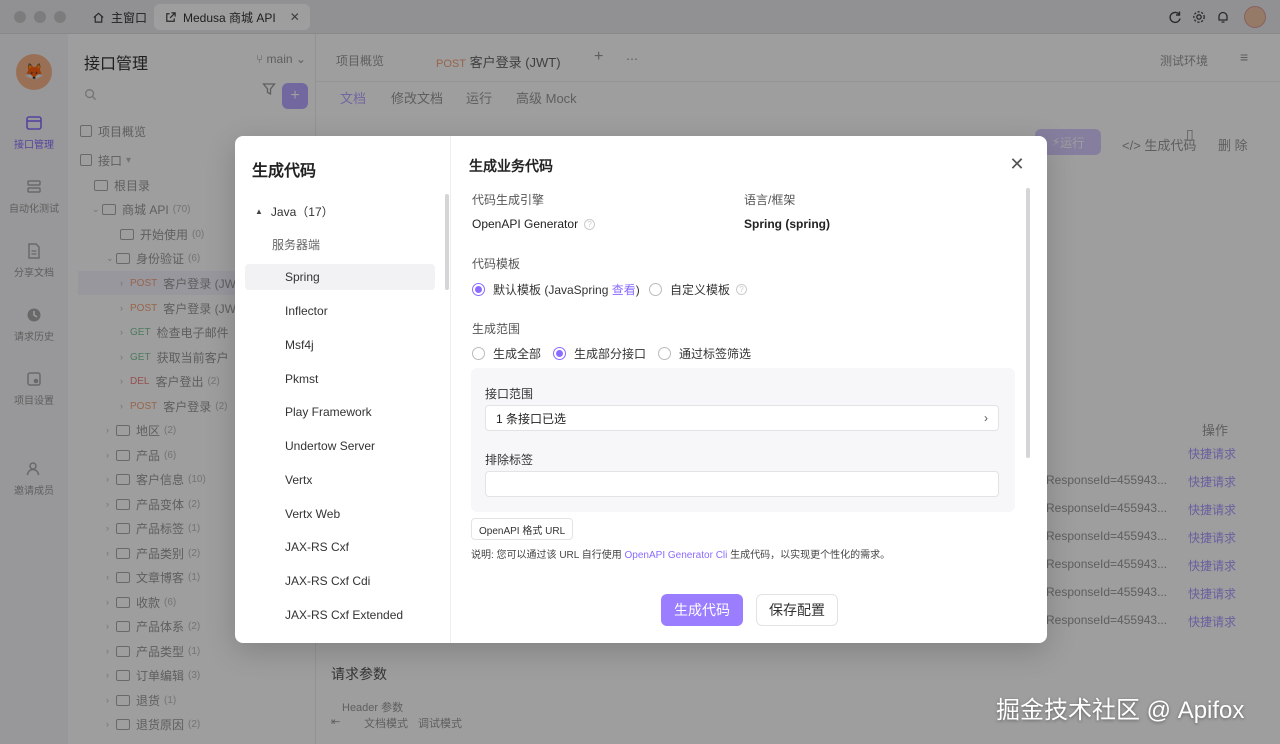 The image size is (1280, 744). What do you see at coordinates (340, 311) in the screenshot?
I see `framework-item: Inflector` at bounding box center [340, 311].